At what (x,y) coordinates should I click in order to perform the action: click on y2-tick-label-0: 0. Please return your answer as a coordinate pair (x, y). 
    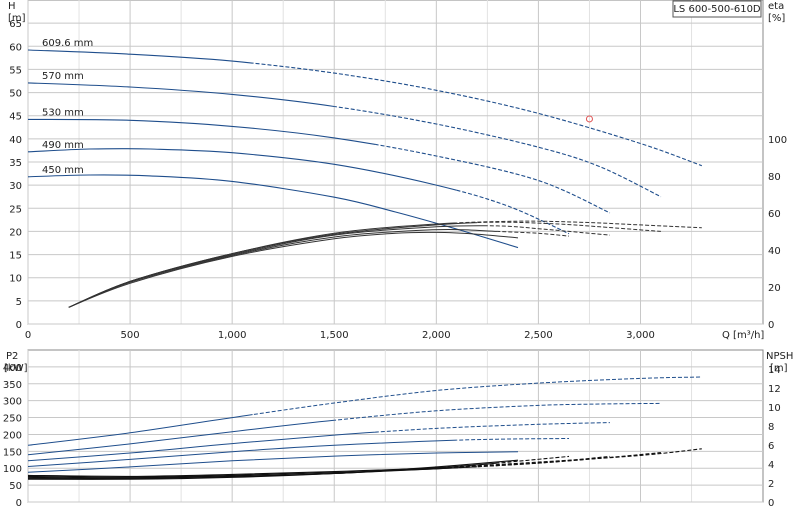
    Looking at the image, I should click on (771, 325).